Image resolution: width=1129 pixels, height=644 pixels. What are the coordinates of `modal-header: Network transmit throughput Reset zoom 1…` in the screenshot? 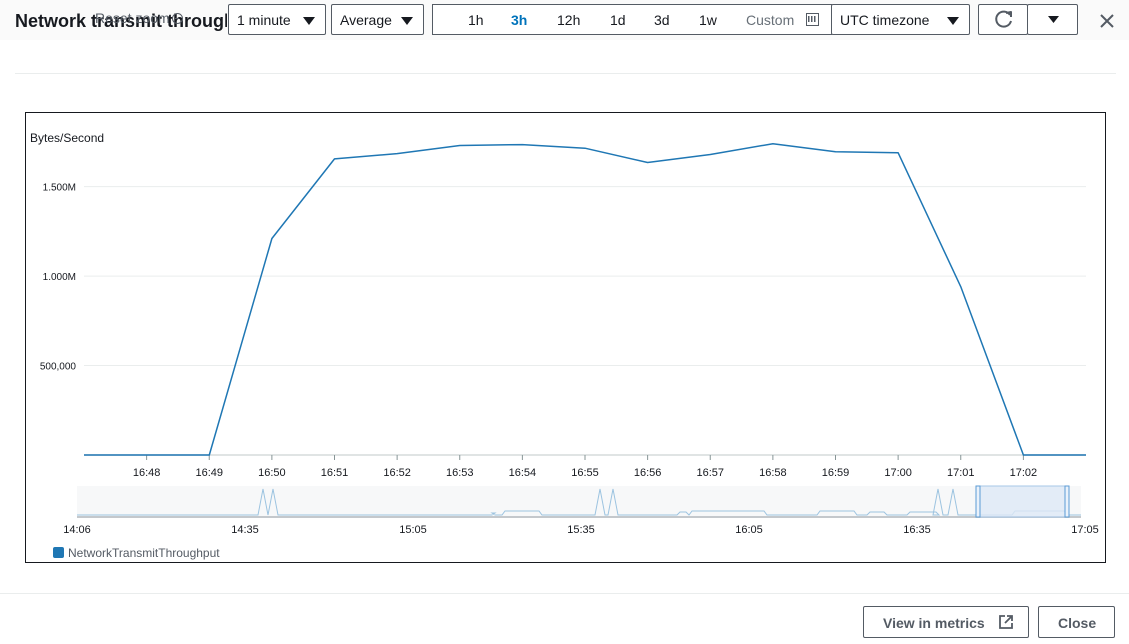 It's located at (564, 20).